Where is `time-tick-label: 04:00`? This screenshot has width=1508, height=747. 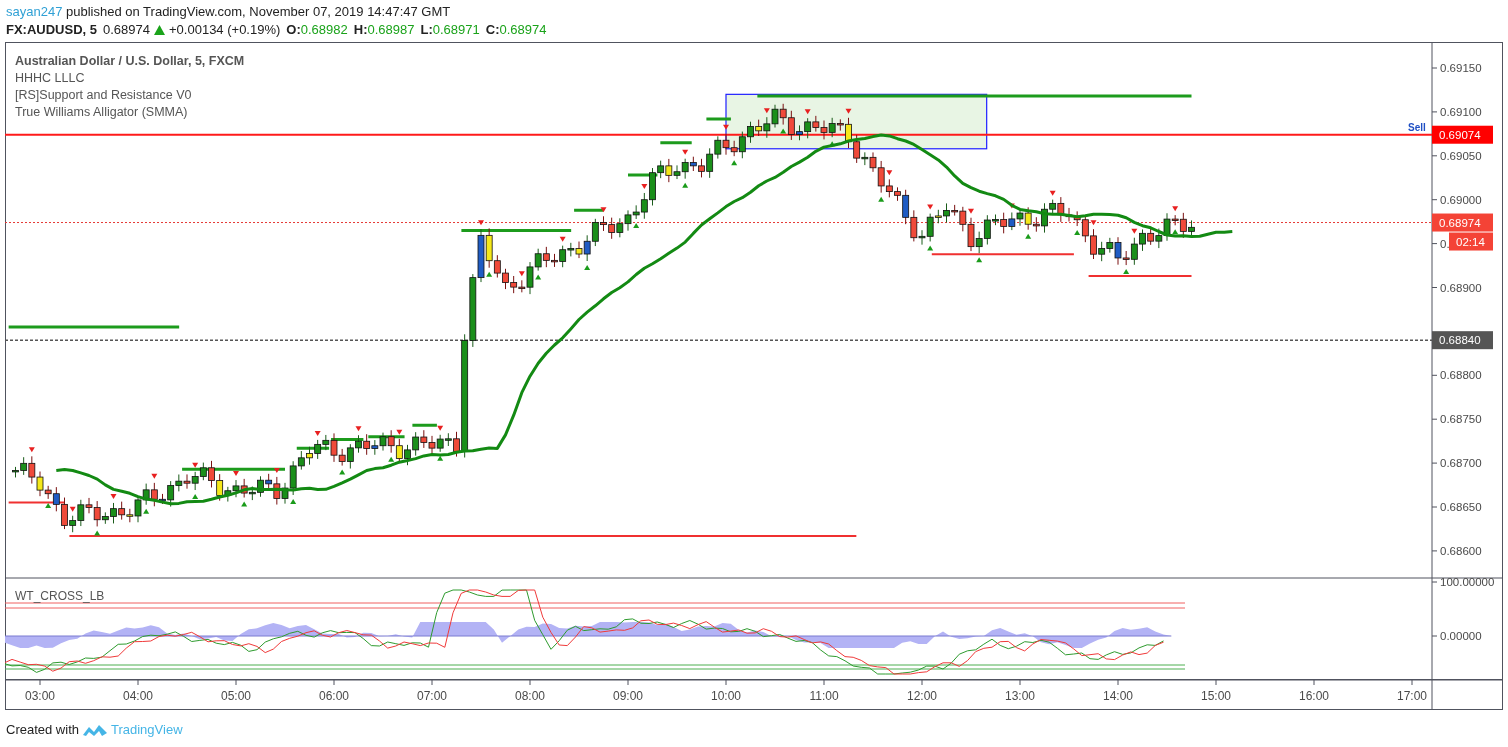 time-tick-label: 04:00 is located at coordinates (138, 696).